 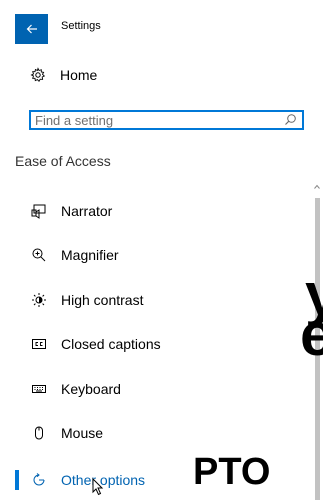 I want to click on search-box, so click(x=166, y=120).